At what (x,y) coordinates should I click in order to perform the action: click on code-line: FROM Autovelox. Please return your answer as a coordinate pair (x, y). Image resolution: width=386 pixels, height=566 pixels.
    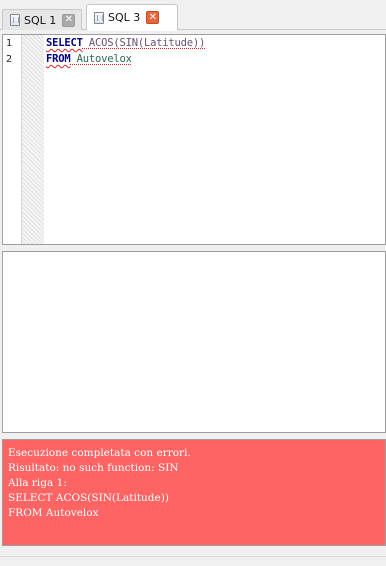
    Looking at the image, I should click on (89, 59).